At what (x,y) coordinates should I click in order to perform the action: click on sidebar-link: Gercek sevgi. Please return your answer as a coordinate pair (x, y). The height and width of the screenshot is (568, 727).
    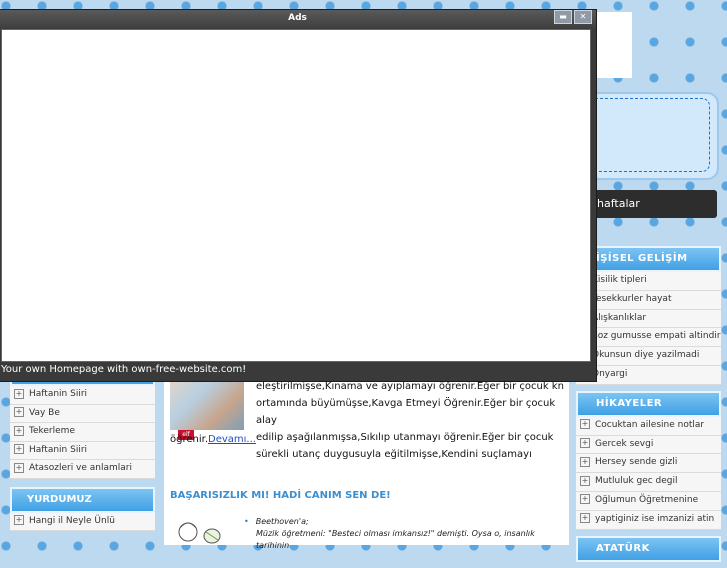
    Looking at the image, I should click on (648, 445).